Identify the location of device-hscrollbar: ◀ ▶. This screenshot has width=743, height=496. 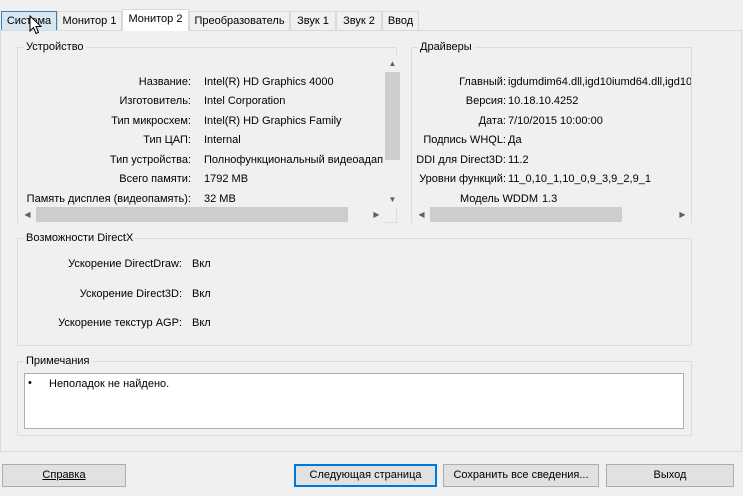
(202, 214).